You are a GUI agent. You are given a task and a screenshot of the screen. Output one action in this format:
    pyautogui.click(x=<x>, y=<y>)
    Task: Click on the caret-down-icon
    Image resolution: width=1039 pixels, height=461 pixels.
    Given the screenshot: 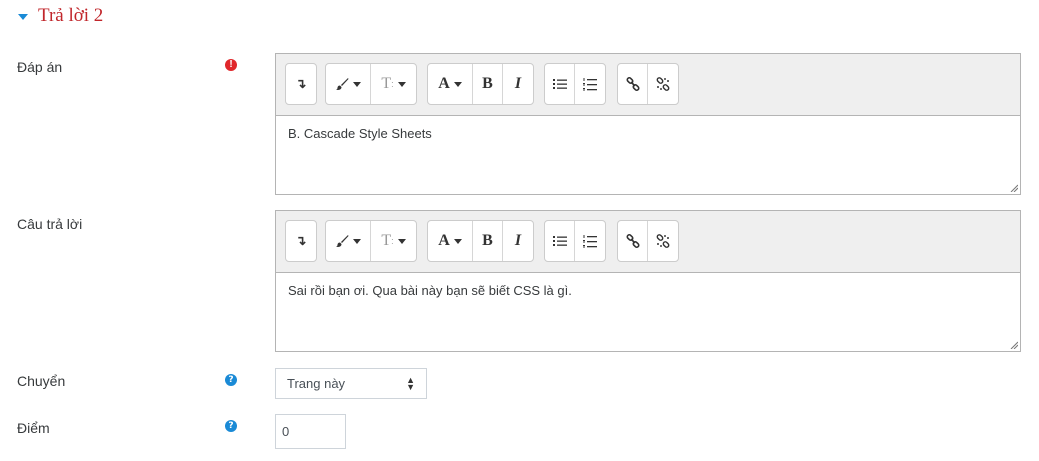 What is the action you would take?
    pyautogui.click(x=23, y=16)
    